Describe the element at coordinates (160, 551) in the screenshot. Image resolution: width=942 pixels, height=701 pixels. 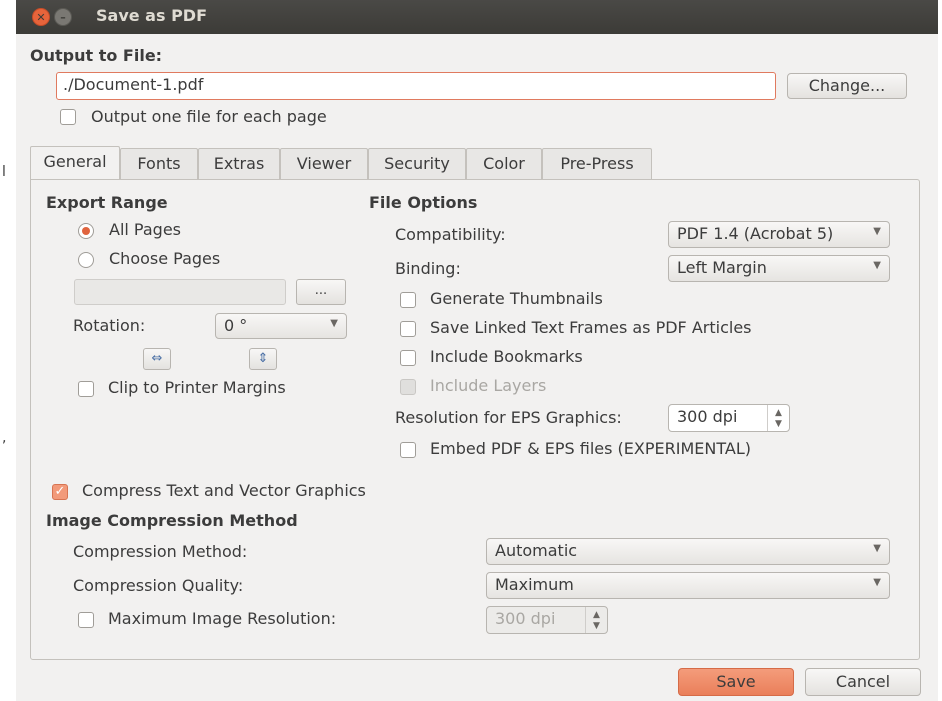
I see `compression-method-label: Compression Method:` at that location.